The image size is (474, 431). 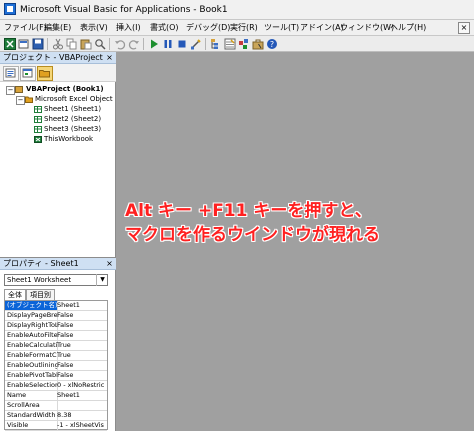 I want to click on property-name: Name, so click(x=31, y=395).